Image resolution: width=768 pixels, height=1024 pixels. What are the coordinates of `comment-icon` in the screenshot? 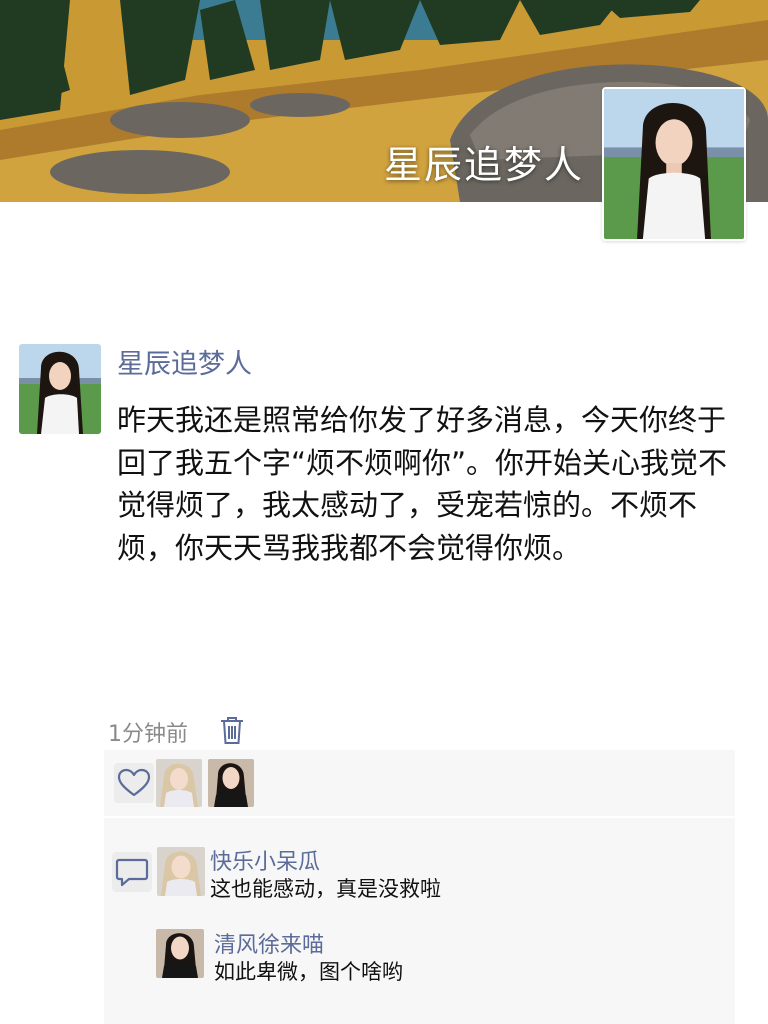 It's located at (132, 872).